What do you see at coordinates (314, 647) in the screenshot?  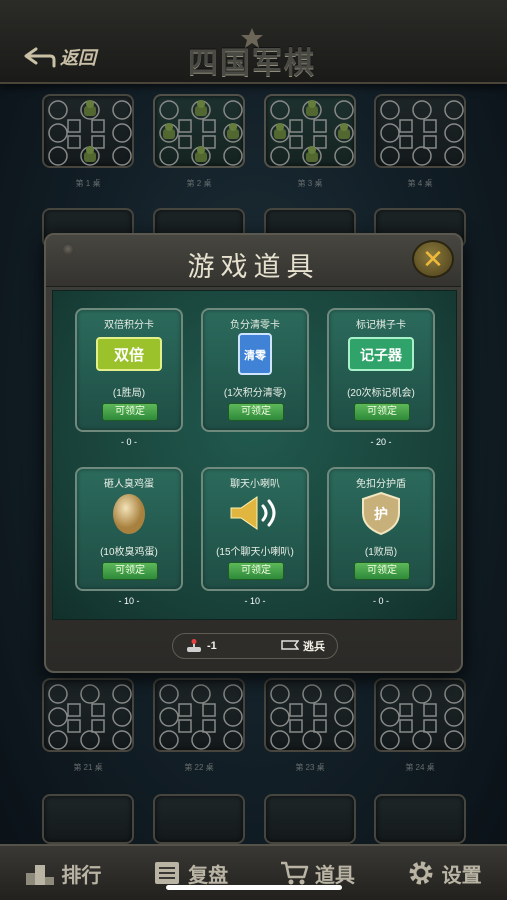 I see `escape-label: 逃兵` at bounding box center [314, 647].